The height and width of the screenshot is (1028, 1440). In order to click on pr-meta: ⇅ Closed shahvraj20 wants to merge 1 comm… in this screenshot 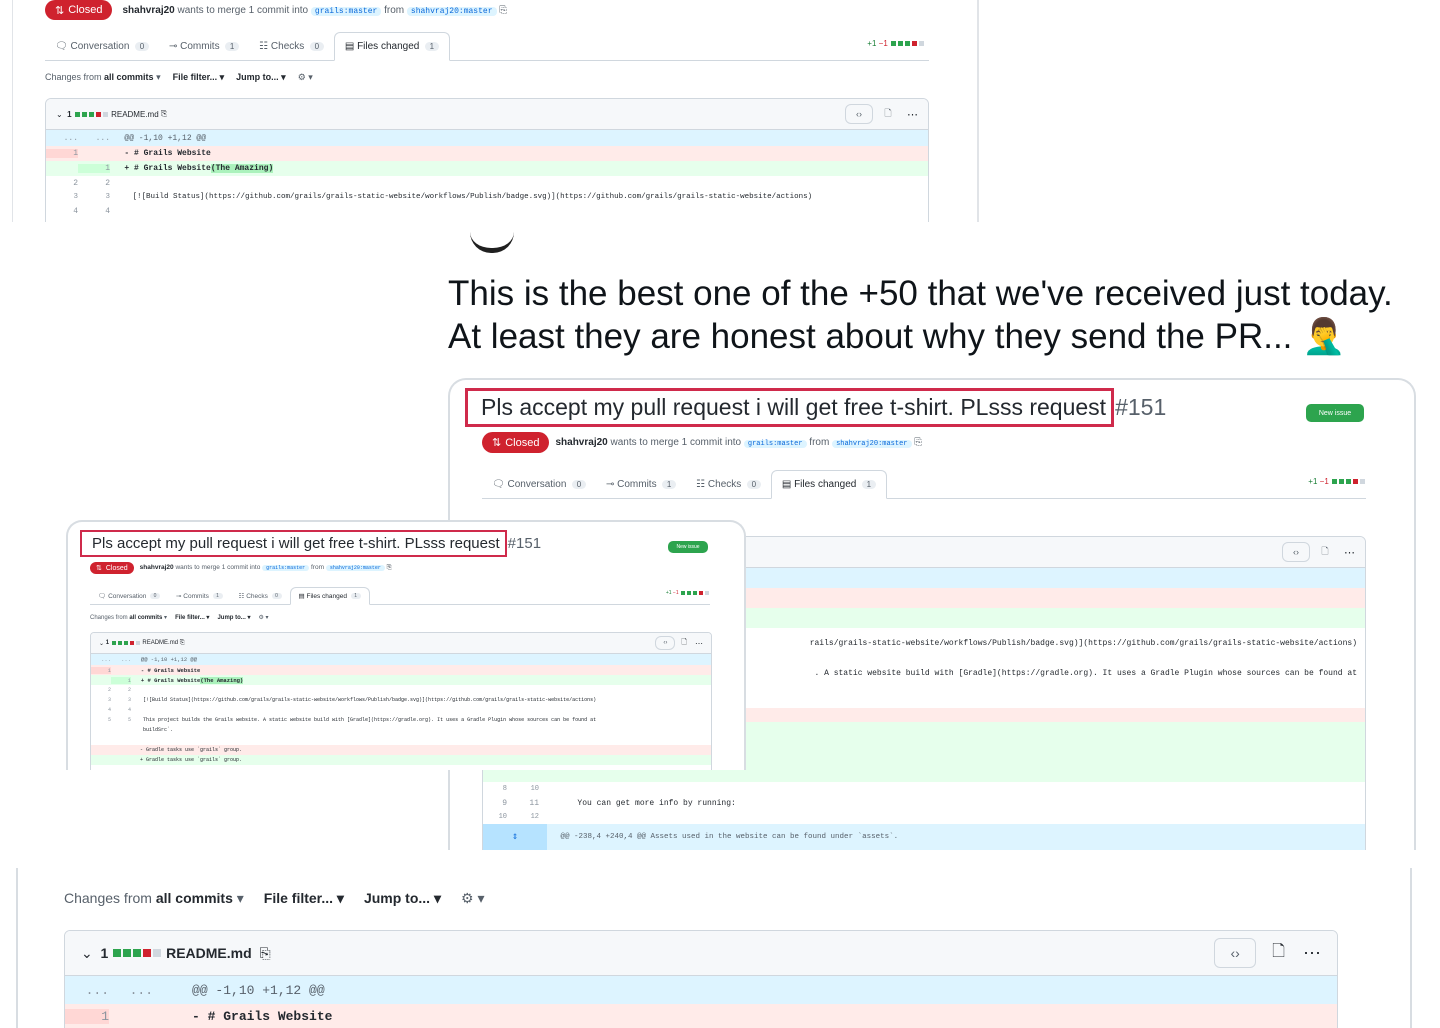, I will do `click(241, 568)`.